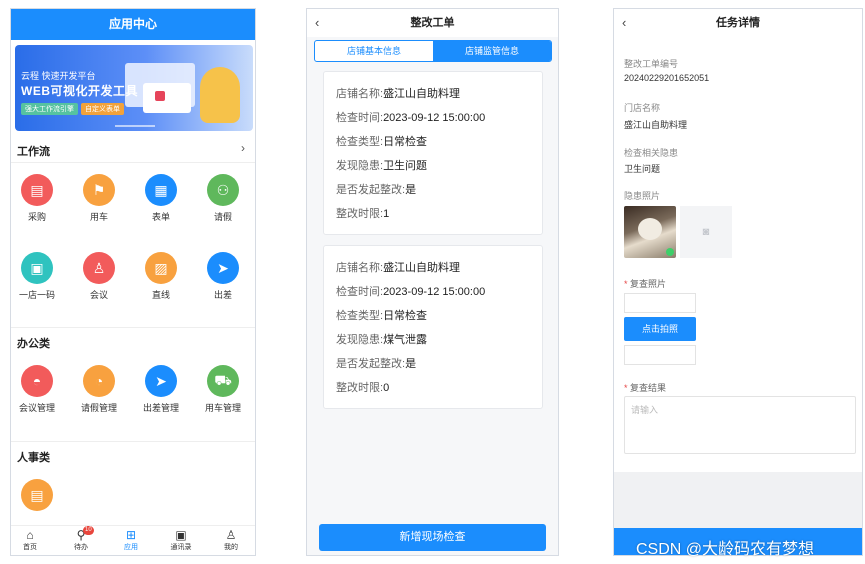 The image size is (865, 564). Describe the element at coordinates (422, 94) in the screenshot. I see `info-value: 盛江山自助料理` at that location.